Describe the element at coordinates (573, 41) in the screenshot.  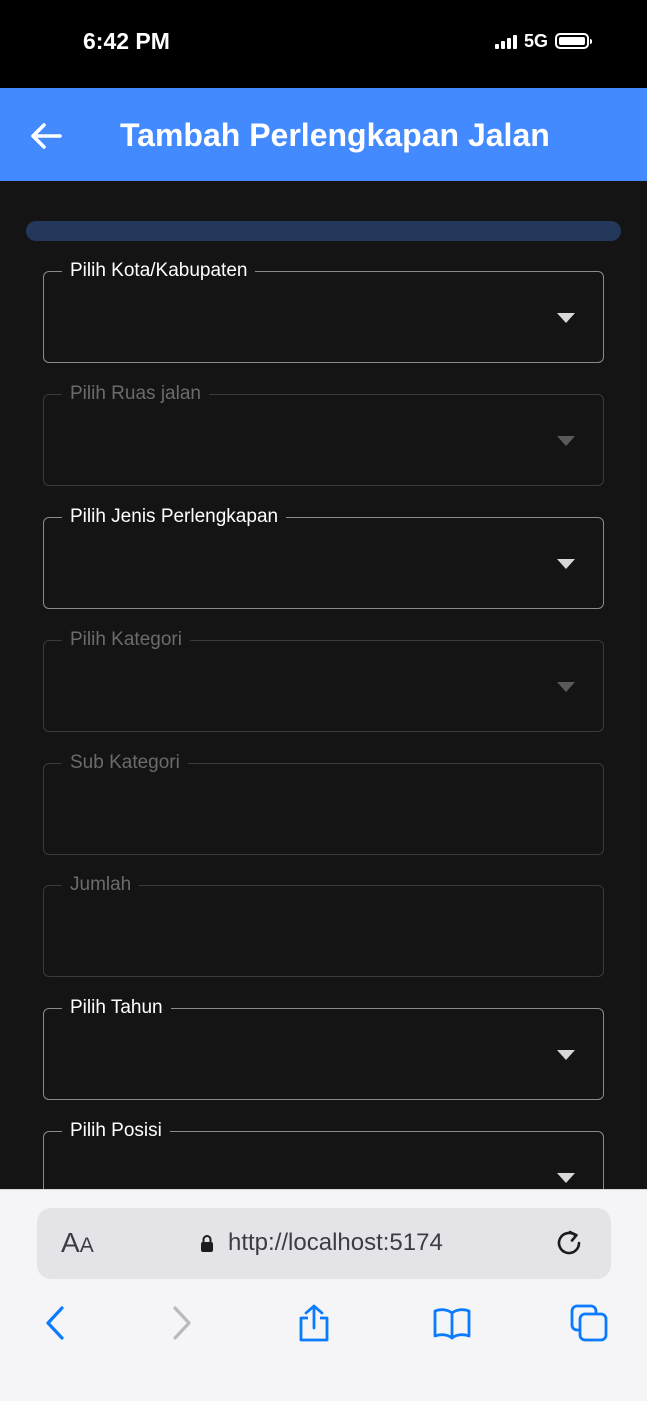
I see `battery-icon` at that location.